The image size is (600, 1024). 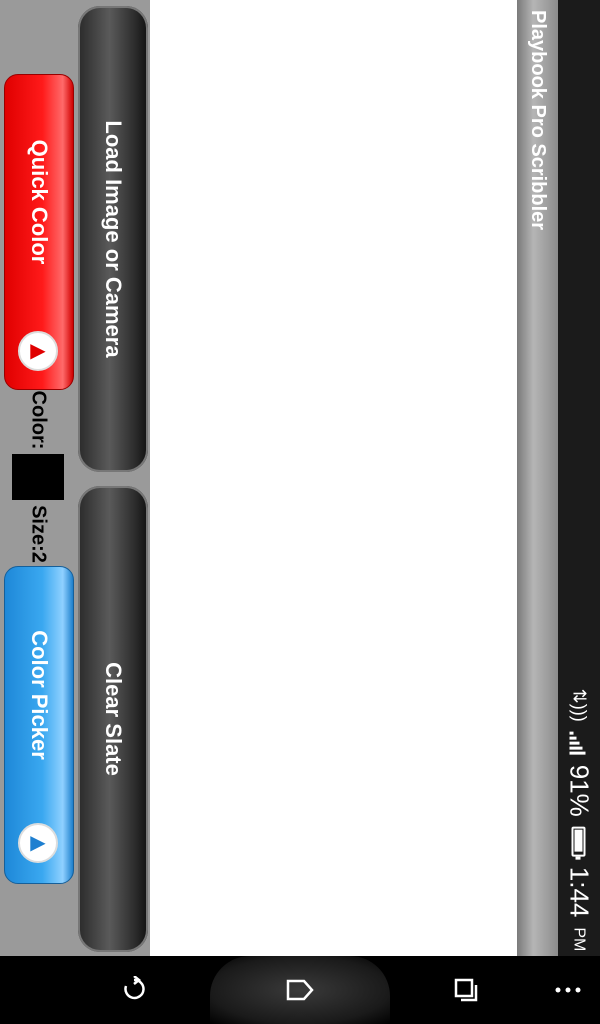 I want to click on back-icon, so click(x=134, y=990).